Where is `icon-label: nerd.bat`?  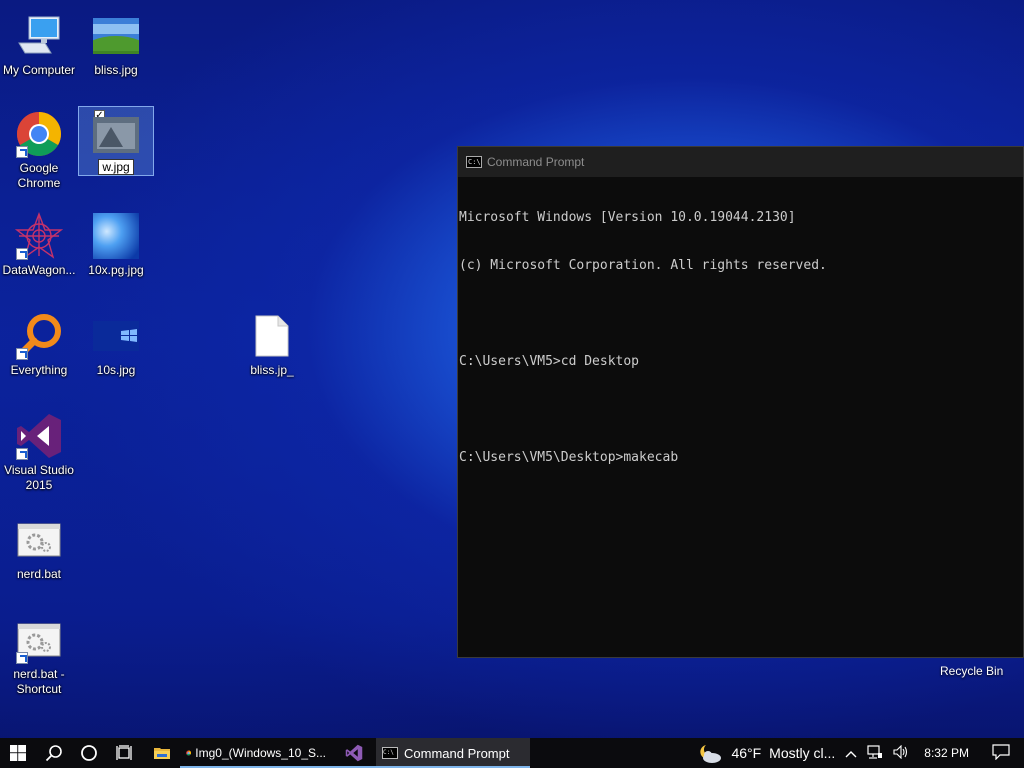 icon-label: nerd.bat is located at coordinates (39, 574).